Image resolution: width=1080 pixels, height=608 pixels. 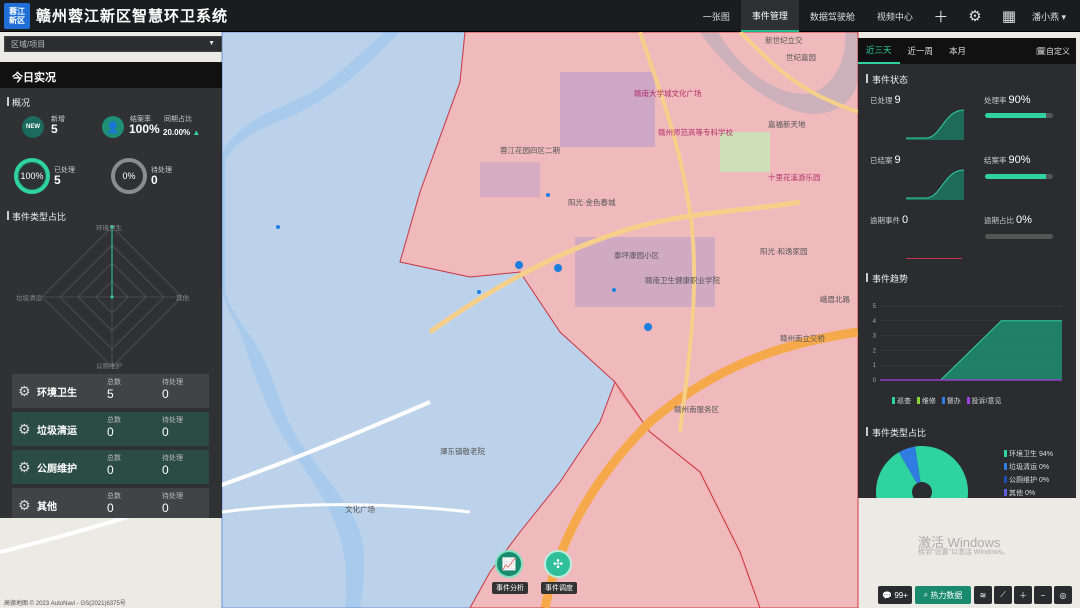 I want to click on user-menu: 潘小燕 ▾, so click(x=1053, y=16).